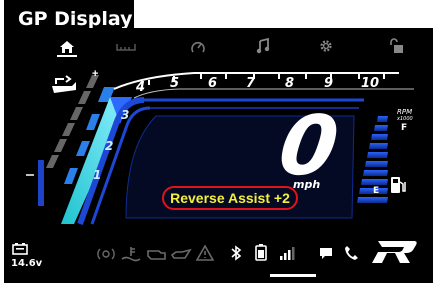 This screenshot has width=437, height=283. I want to click on tach-label-5: 5, so click(175, 83).